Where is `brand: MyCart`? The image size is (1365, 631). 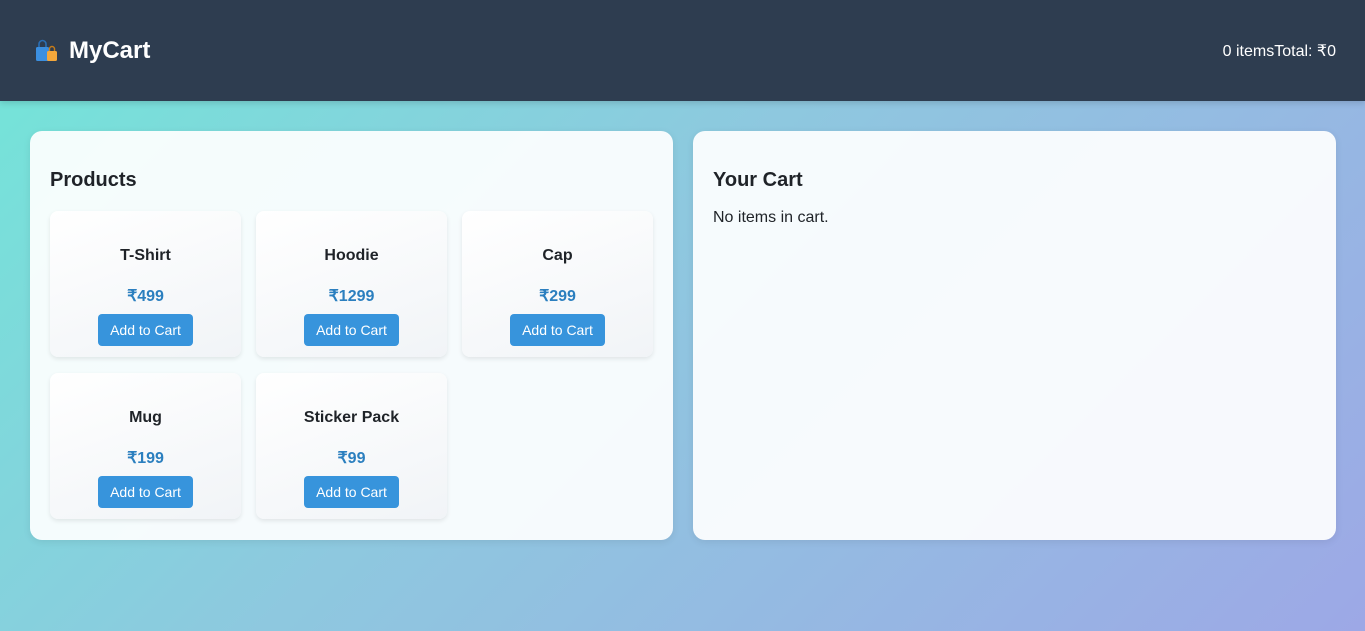
brand: MyCart is located at coordinates (91, 51).